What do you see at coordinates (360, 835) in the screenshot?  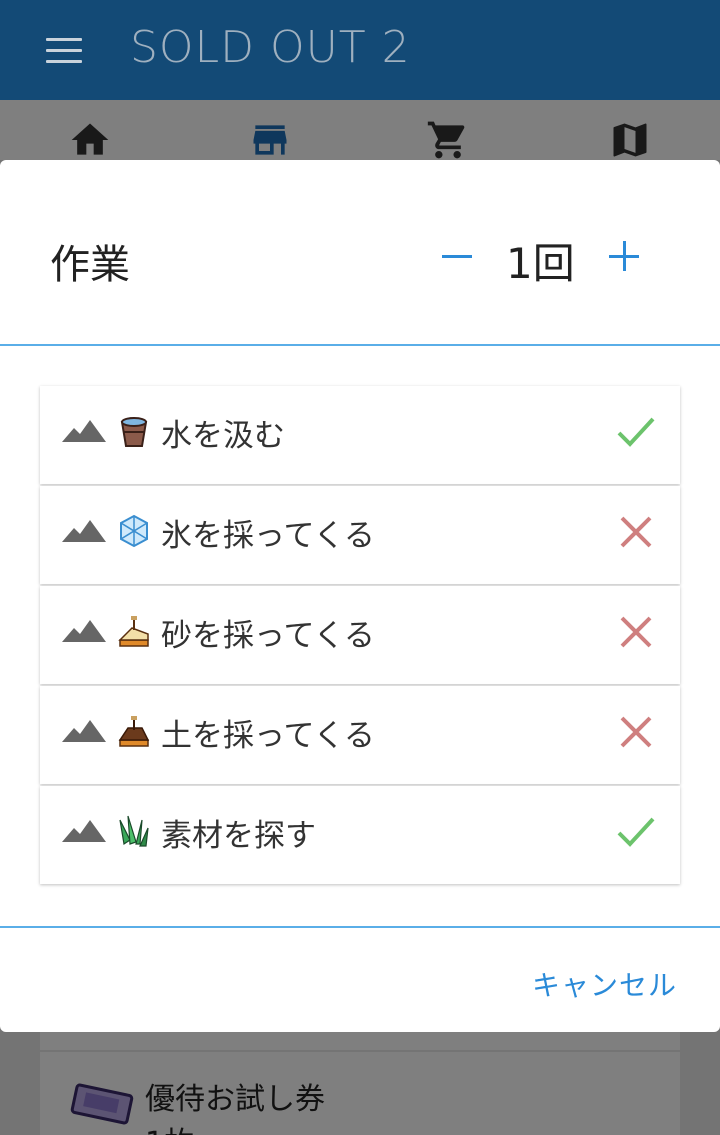 I see `task-item-search-materials: 素材を探す` at bounding box center [360, 835].